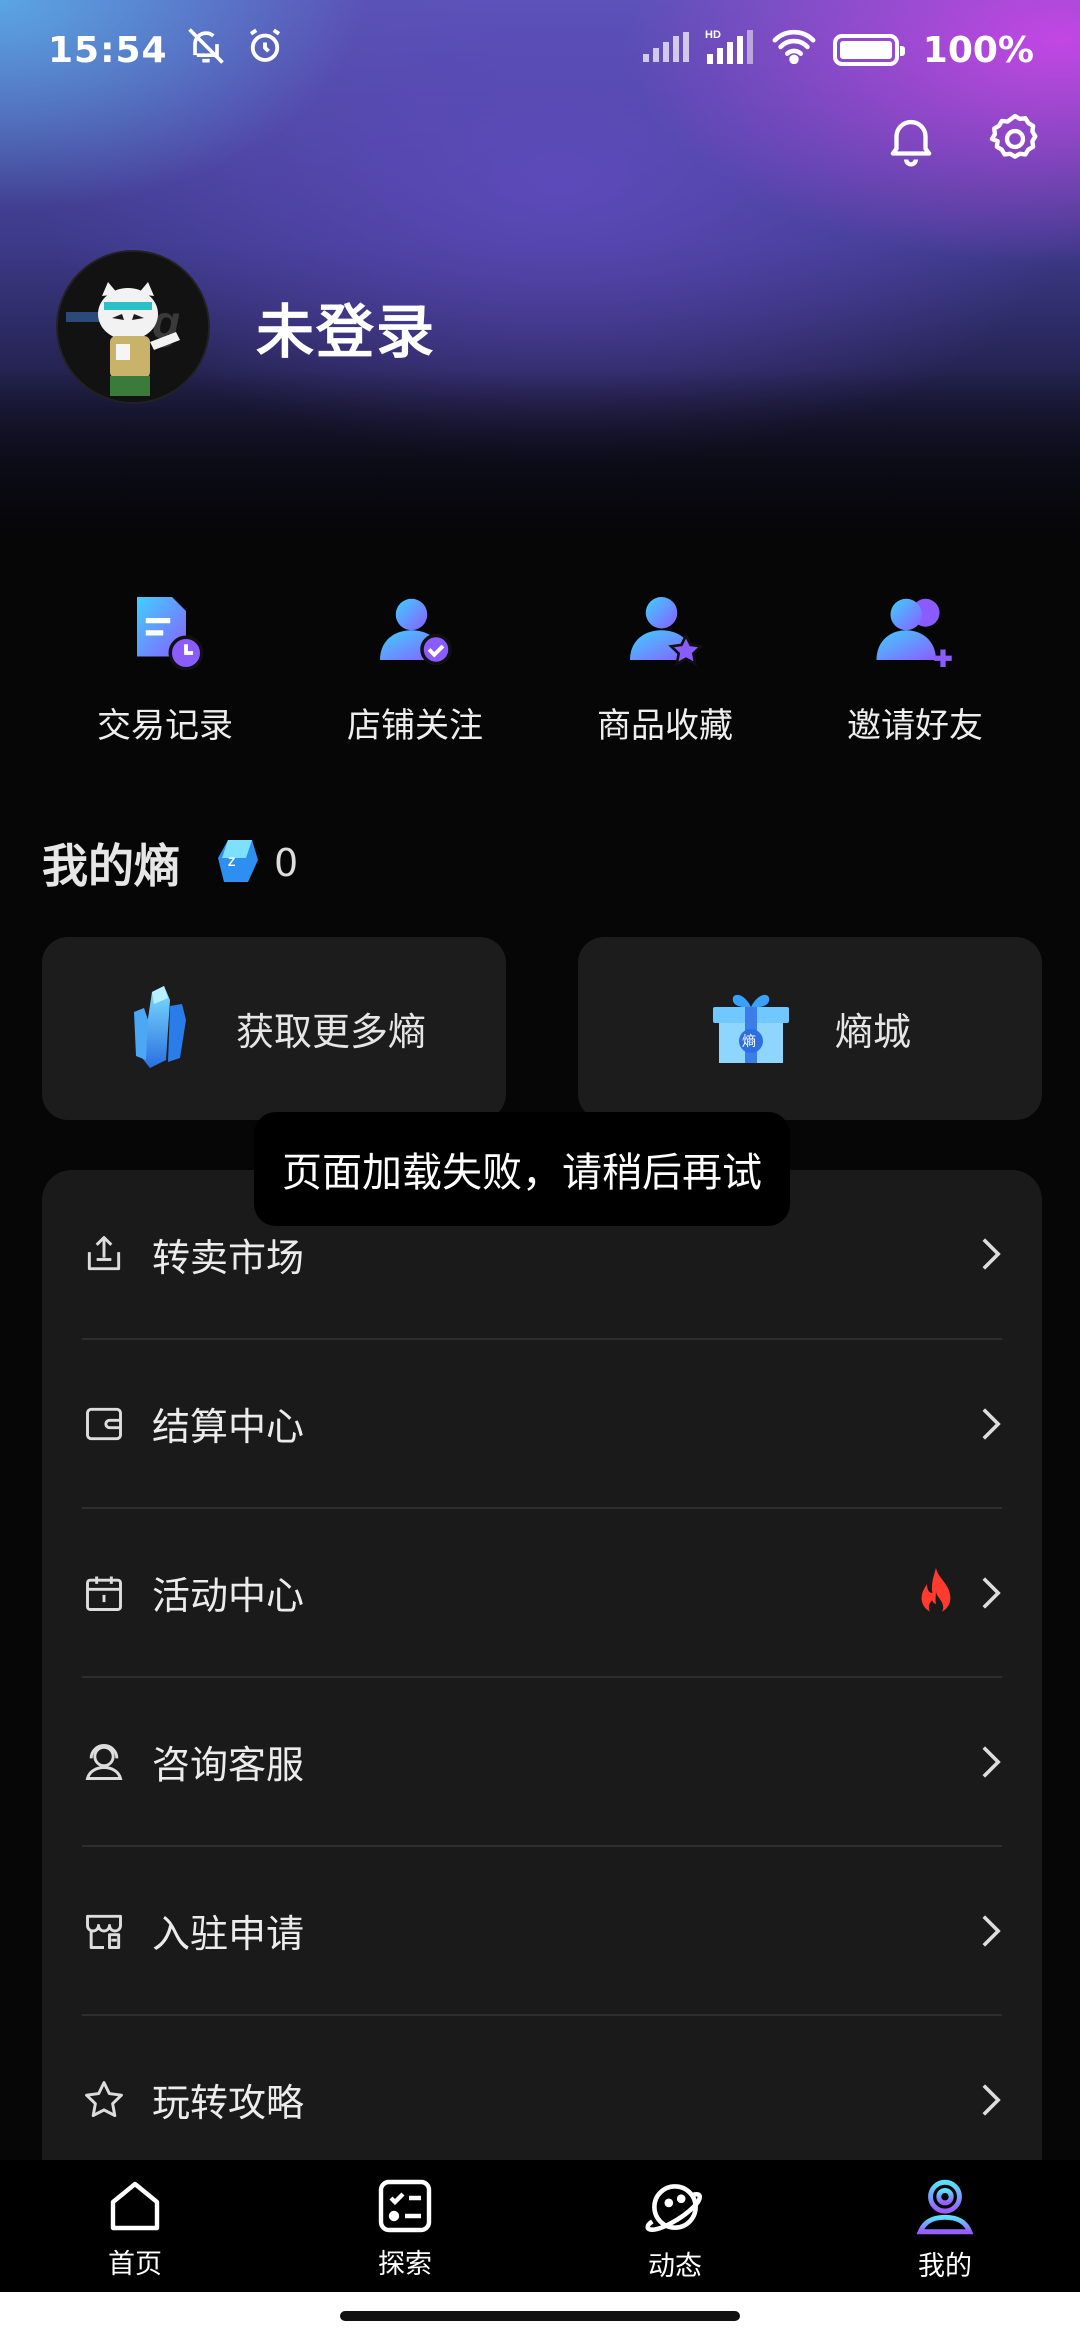 Image resolution: width=1080 pixels, height=2340 pixels. What do you see at coordinates (108, 50) in the screenshot?
I see `status-time: 15:54` at bounding box center [108, 50].